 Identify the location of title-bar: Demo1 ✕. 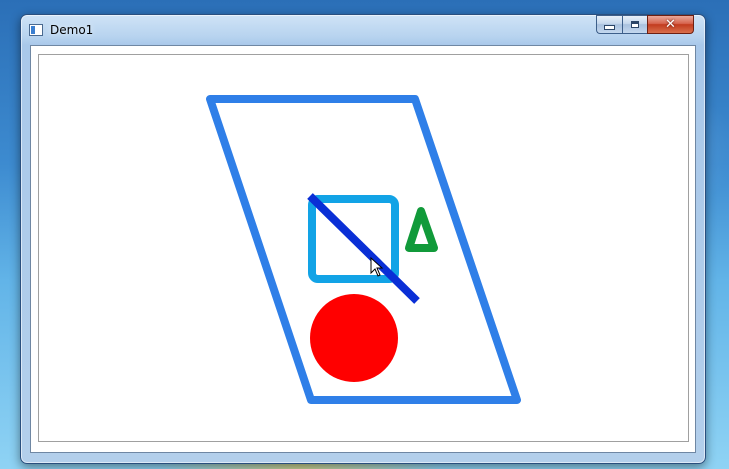
(363, 30).